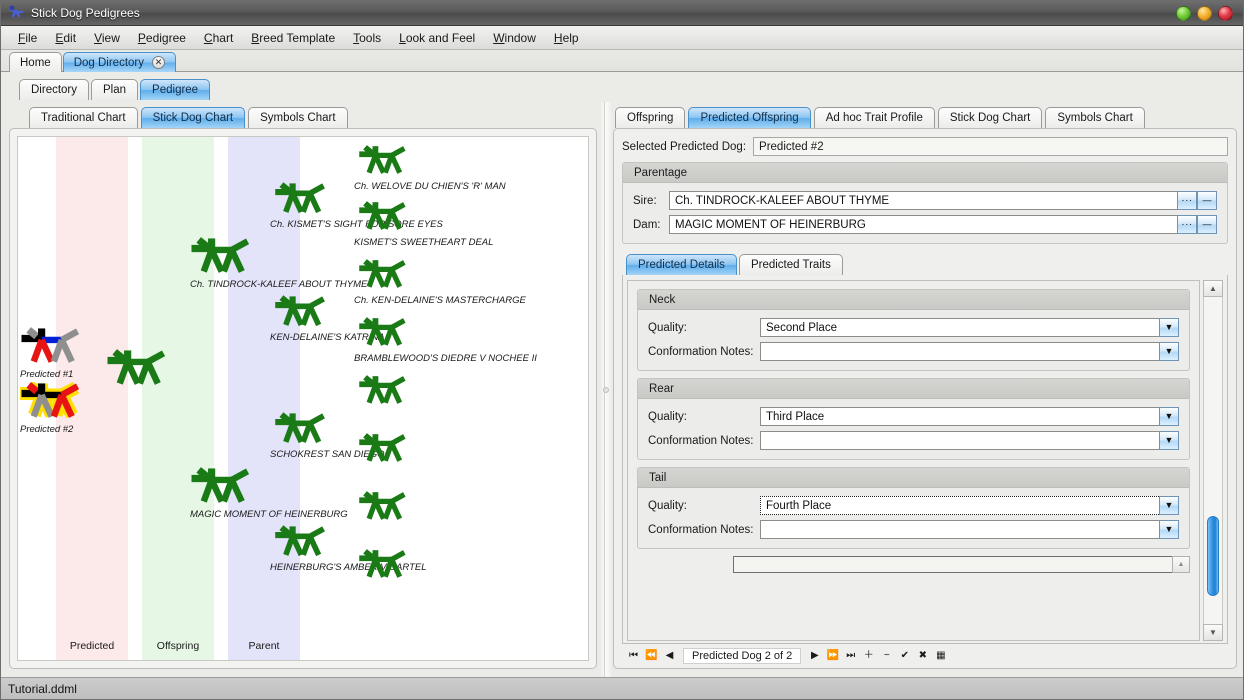  Describe the element at coordinates (868, 655) in the screenshot. I see `add-record-icon: ＋` at that location.